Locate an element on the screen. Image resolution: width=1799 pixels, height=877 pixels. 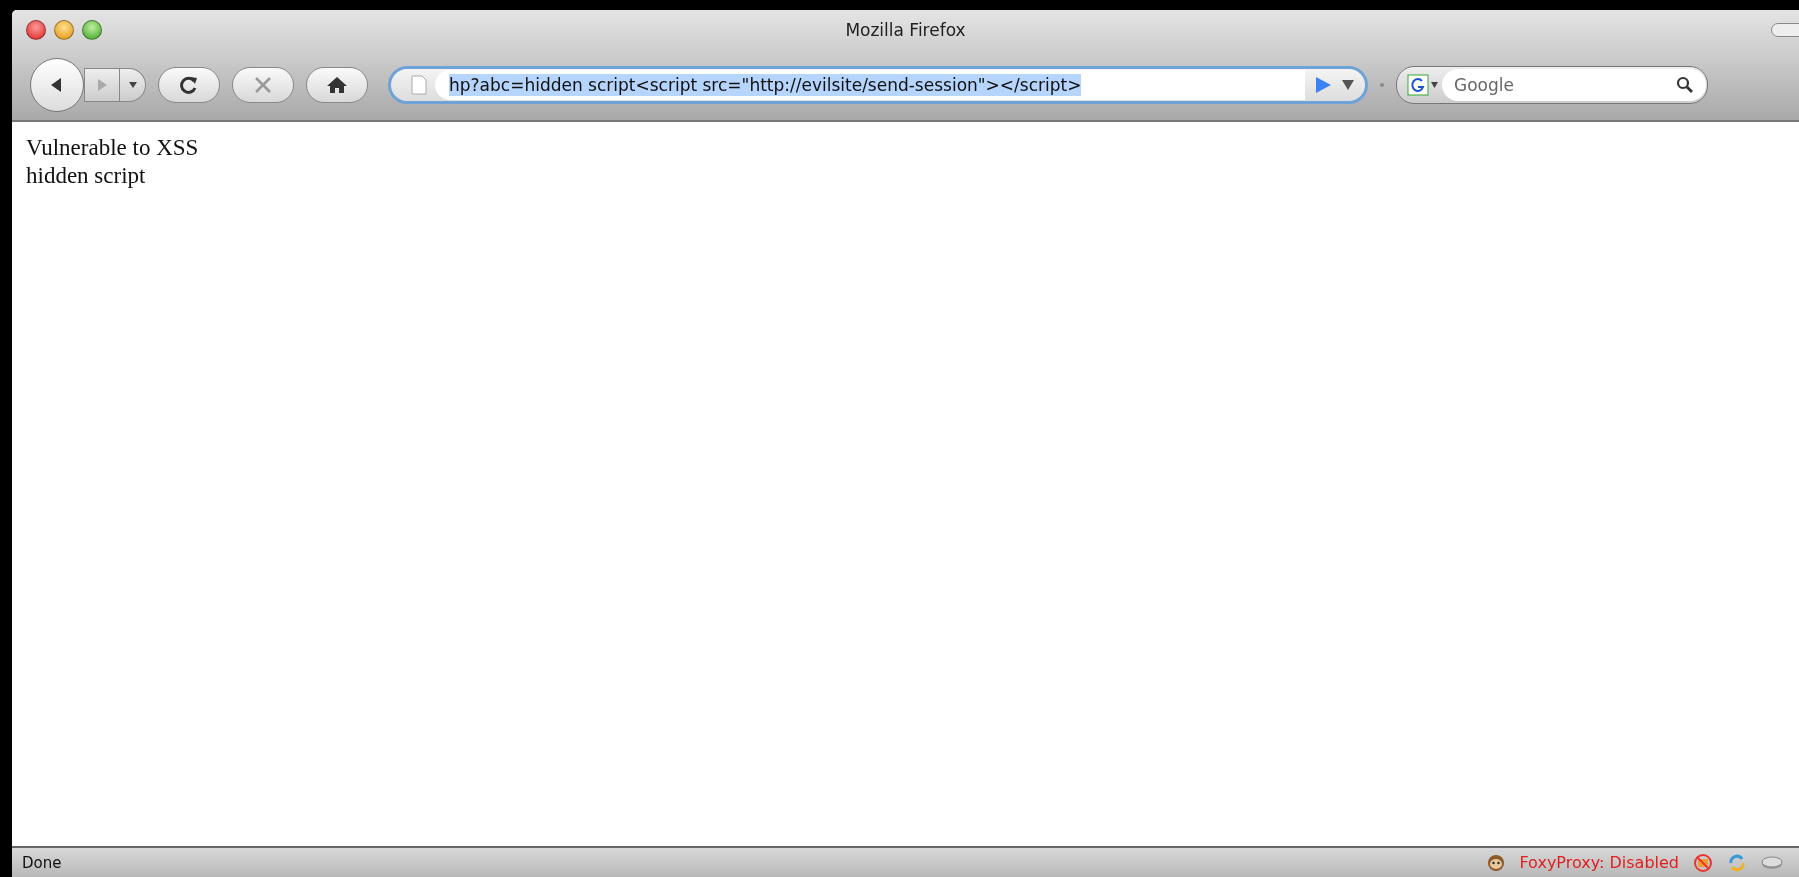
monkey-icon is located at coordinates (1496, 862).